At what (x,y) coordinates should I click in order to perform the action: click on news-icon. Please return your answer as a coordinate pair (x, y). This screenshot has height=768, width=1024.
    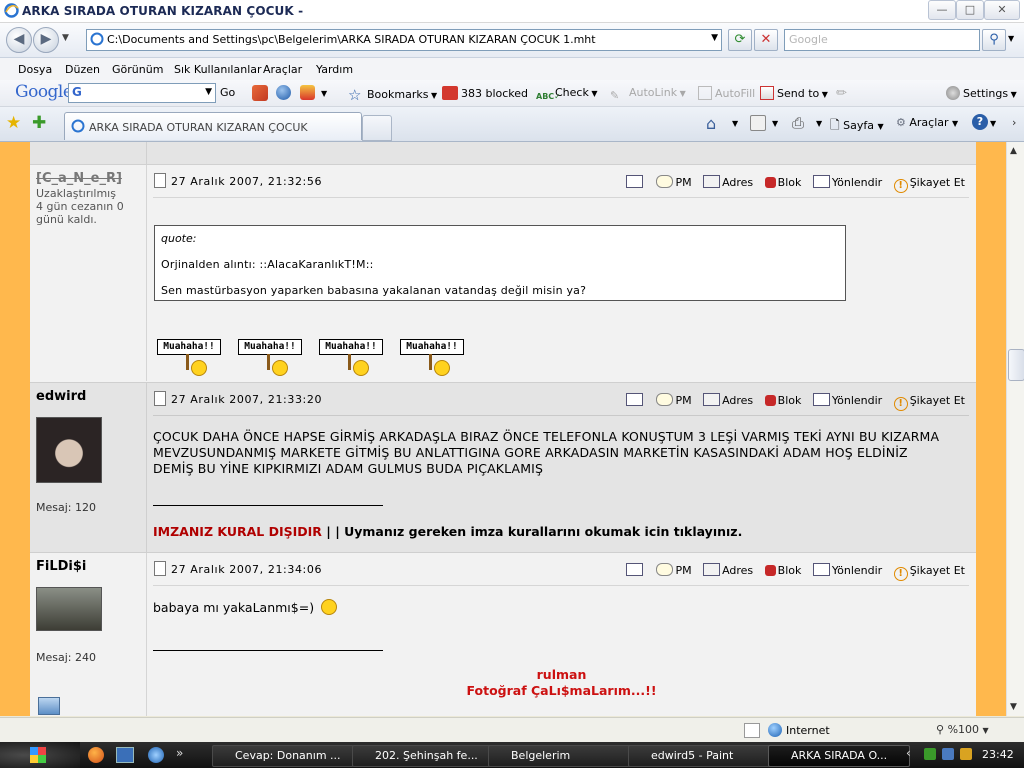
    Looking at the image, I should click on (260, 93).